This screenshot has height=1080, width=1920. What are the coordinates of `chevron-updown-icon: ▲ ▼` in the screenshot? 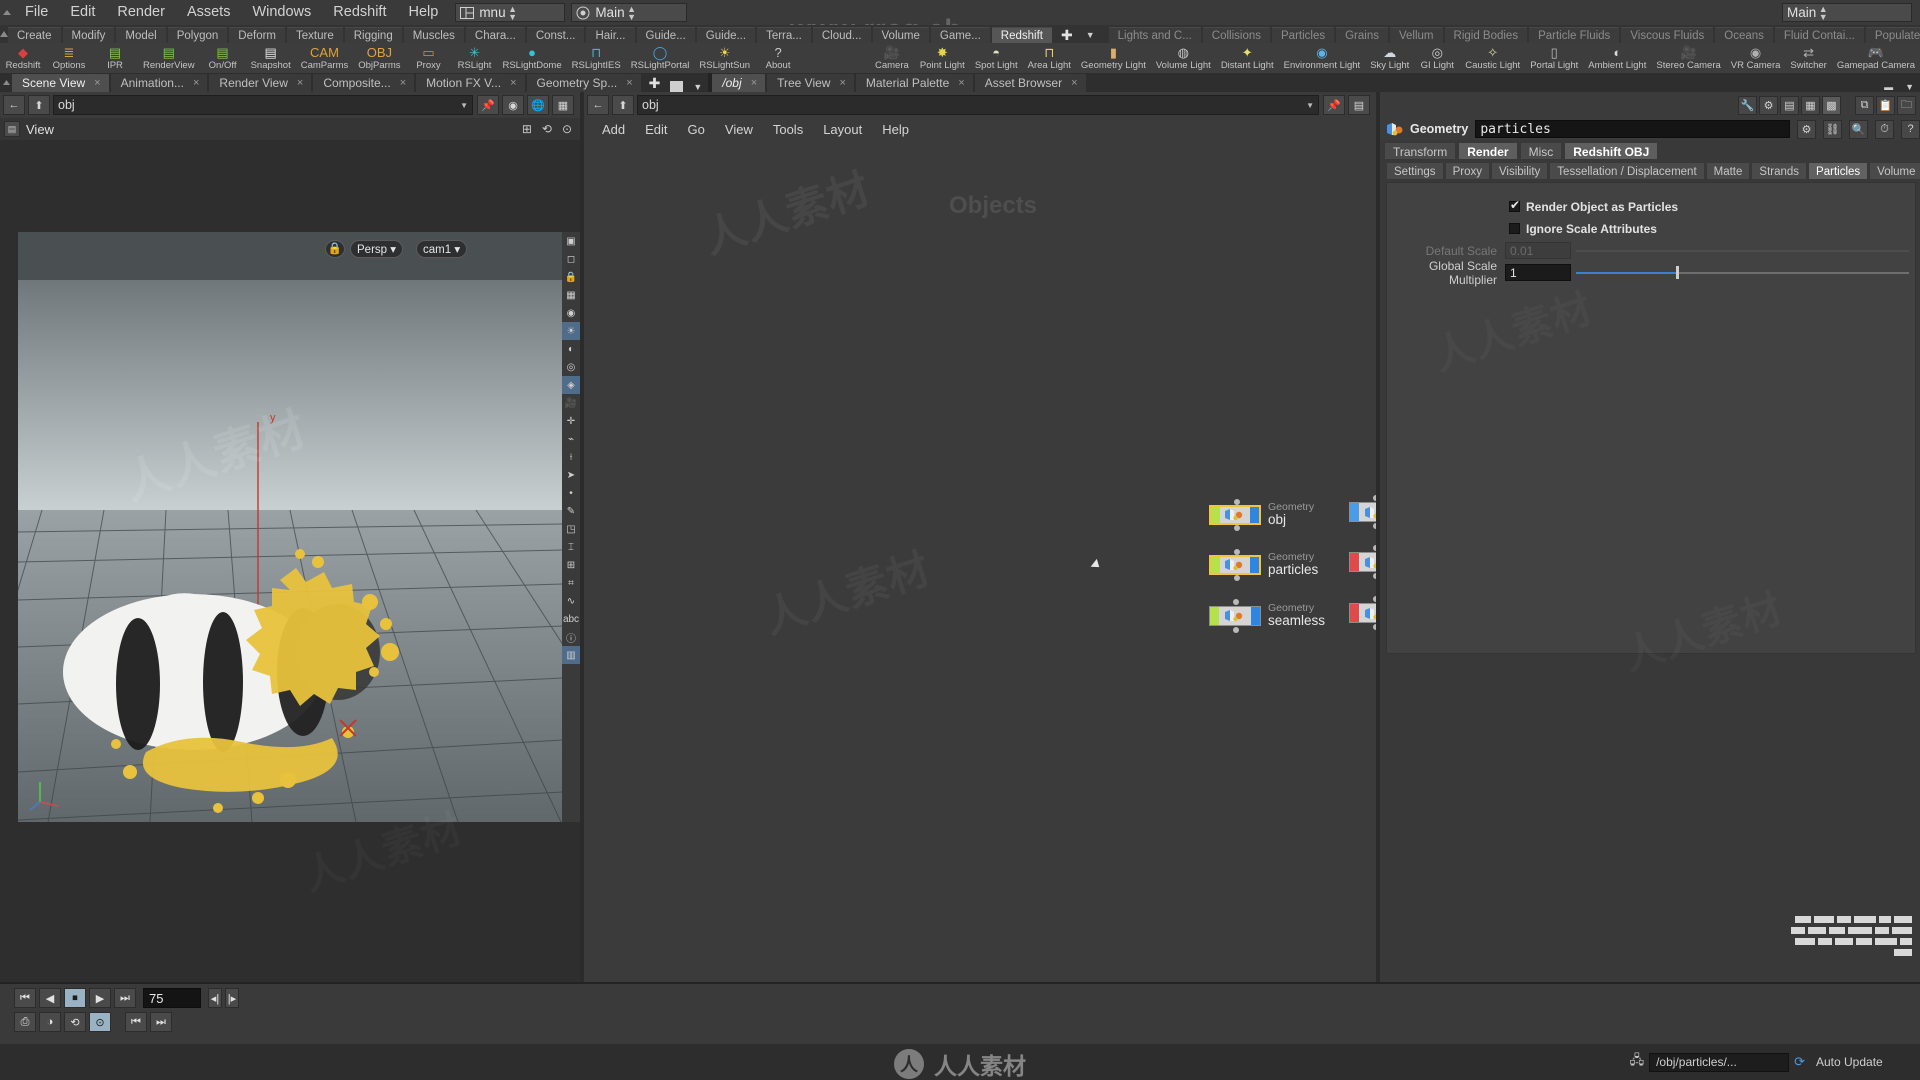 It's located at (513, 12).